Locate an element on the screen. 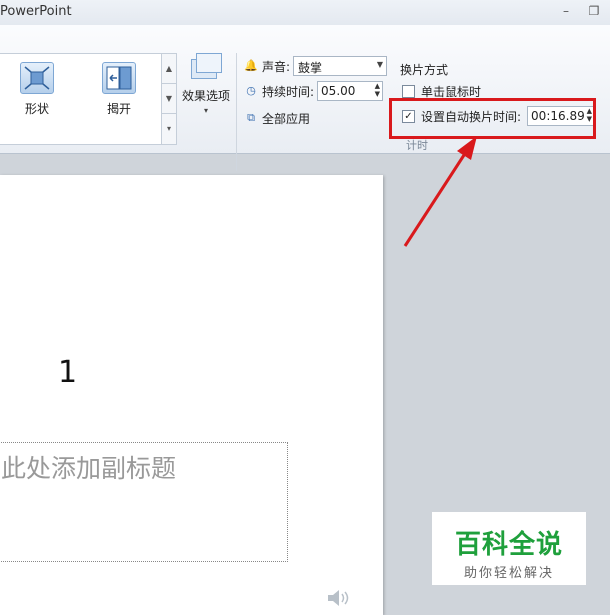 The height and width of the screenshot is (615, 610). watermark-main-text: 百科全说 is located at coordinates (508, 545).